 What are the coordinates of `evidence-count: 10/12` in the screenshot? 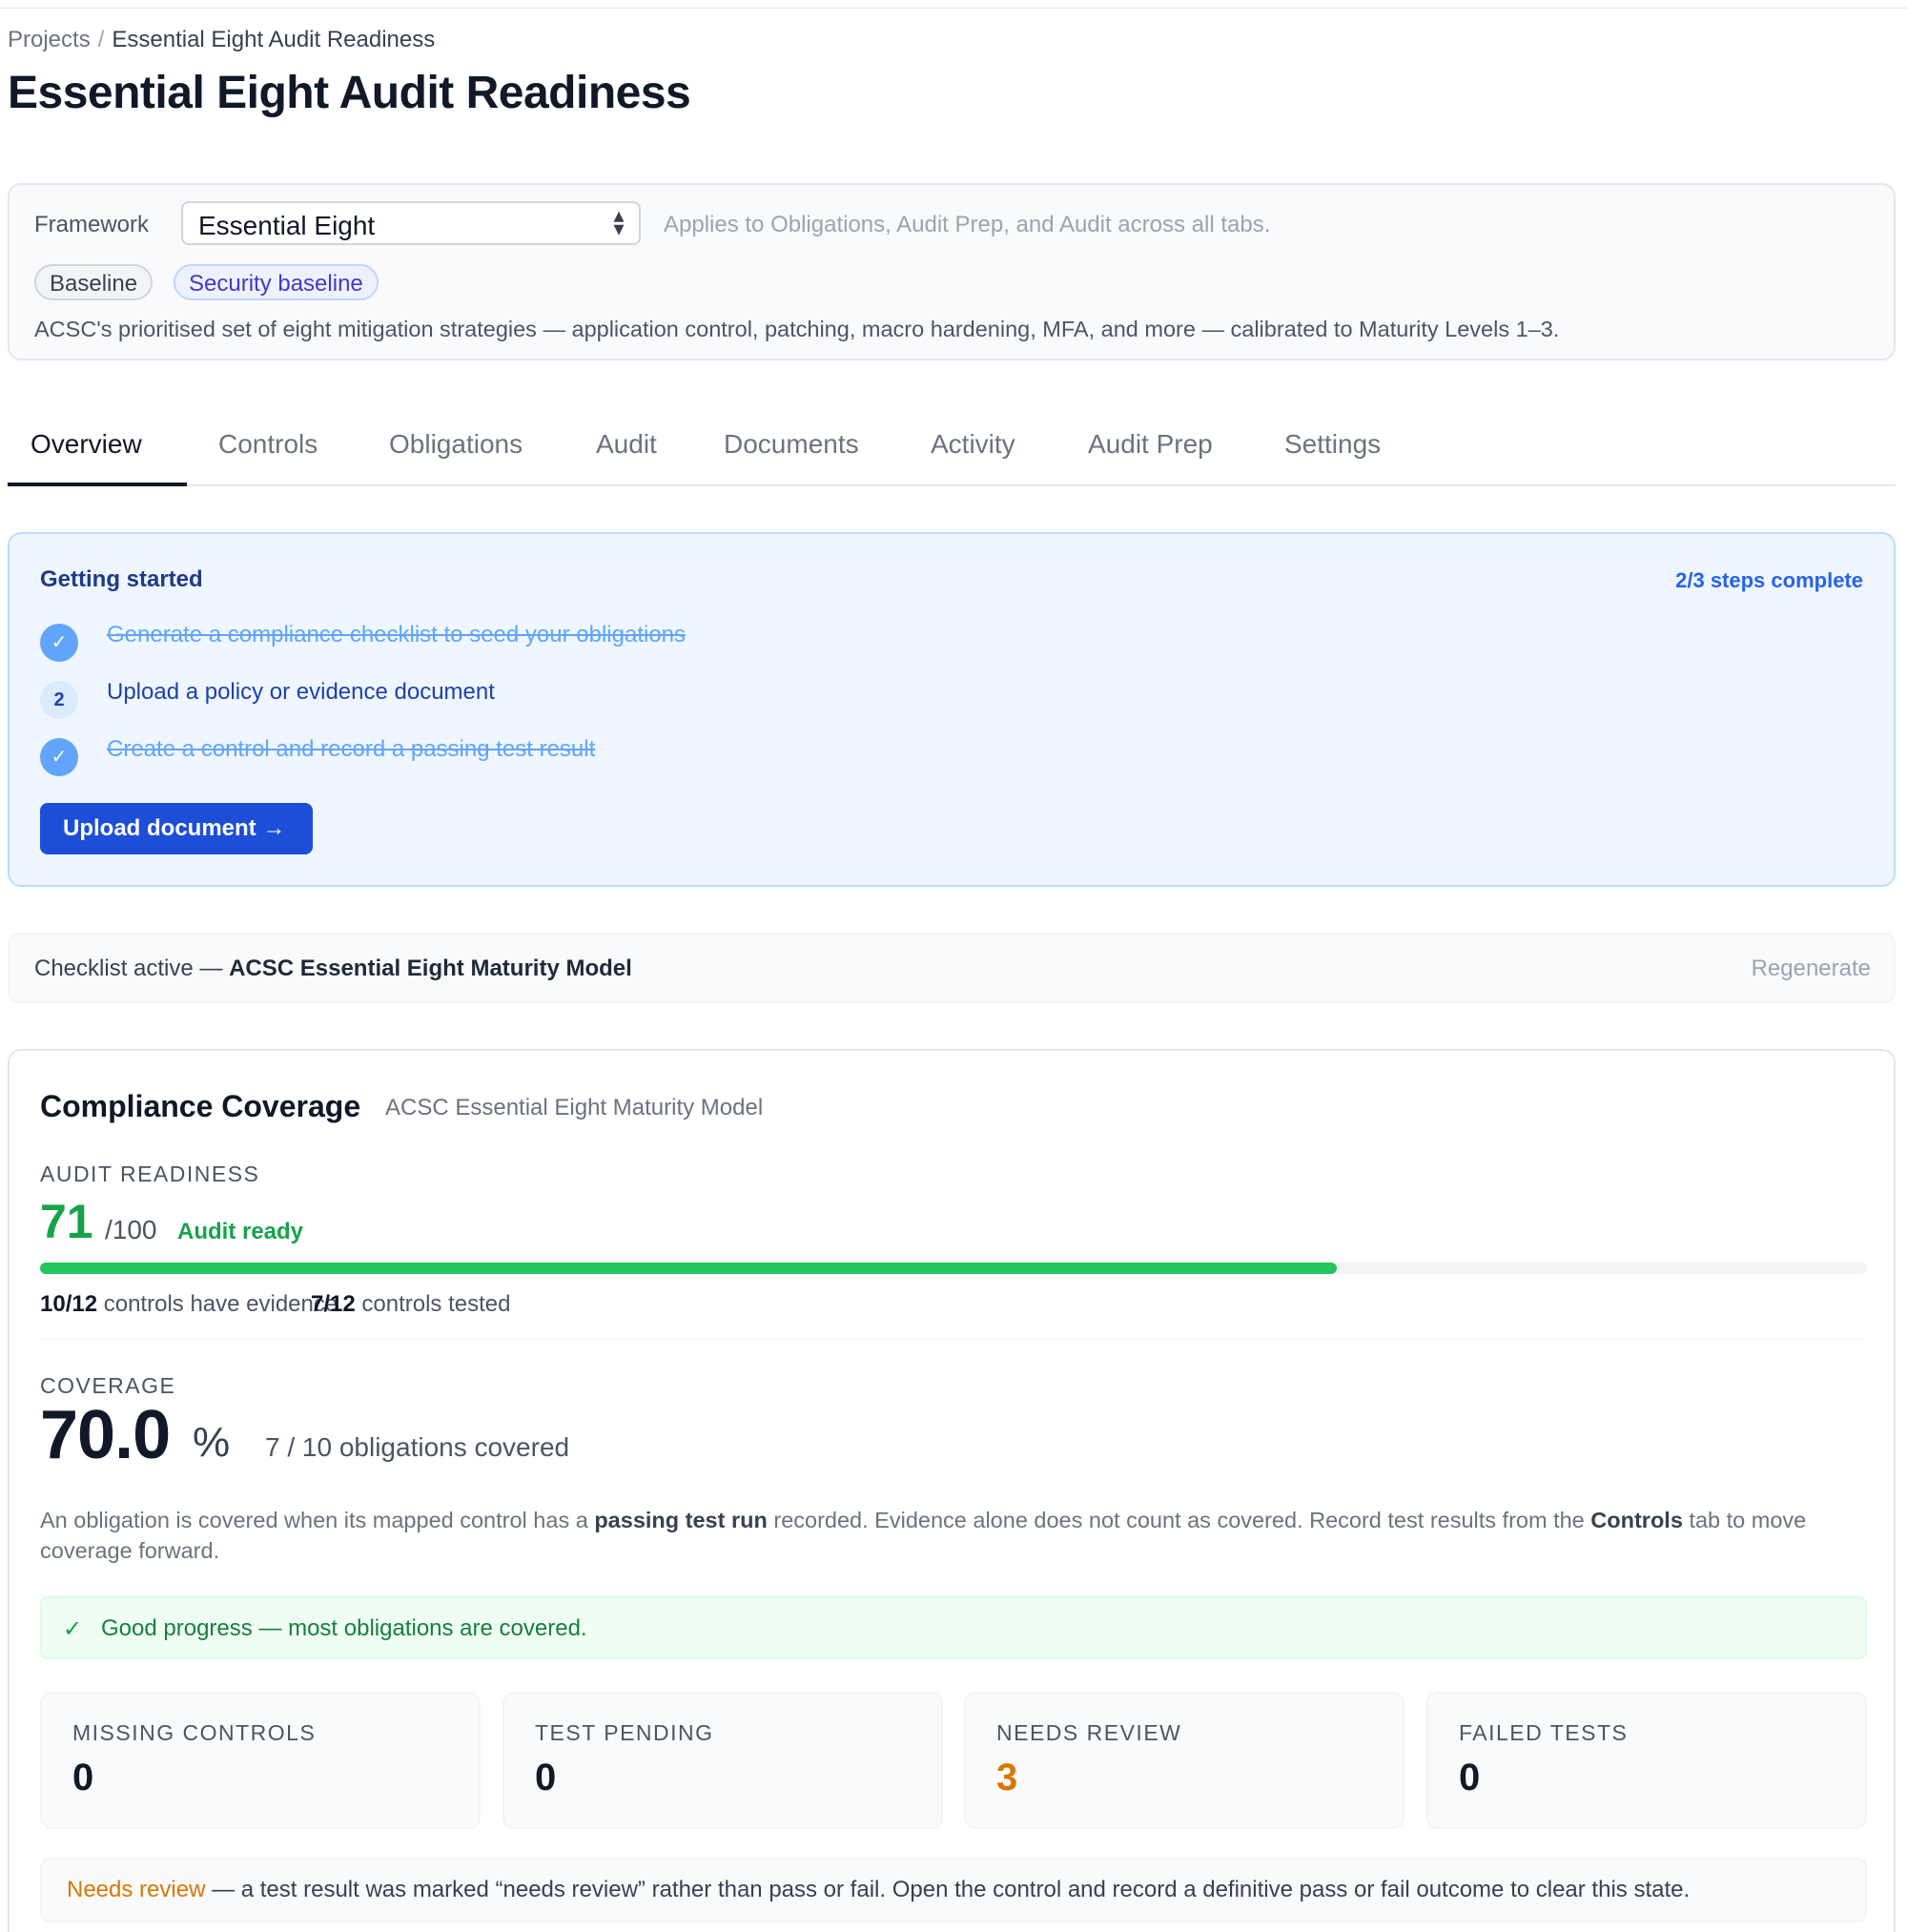 It's located at (69, 1304).